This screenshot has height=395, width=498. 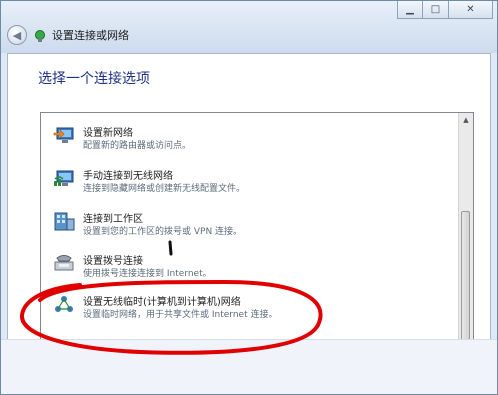 I want to click on option-setup-new-network: 设置新网络 配置新的路由器或访问点。, so click(x=249, y=141).